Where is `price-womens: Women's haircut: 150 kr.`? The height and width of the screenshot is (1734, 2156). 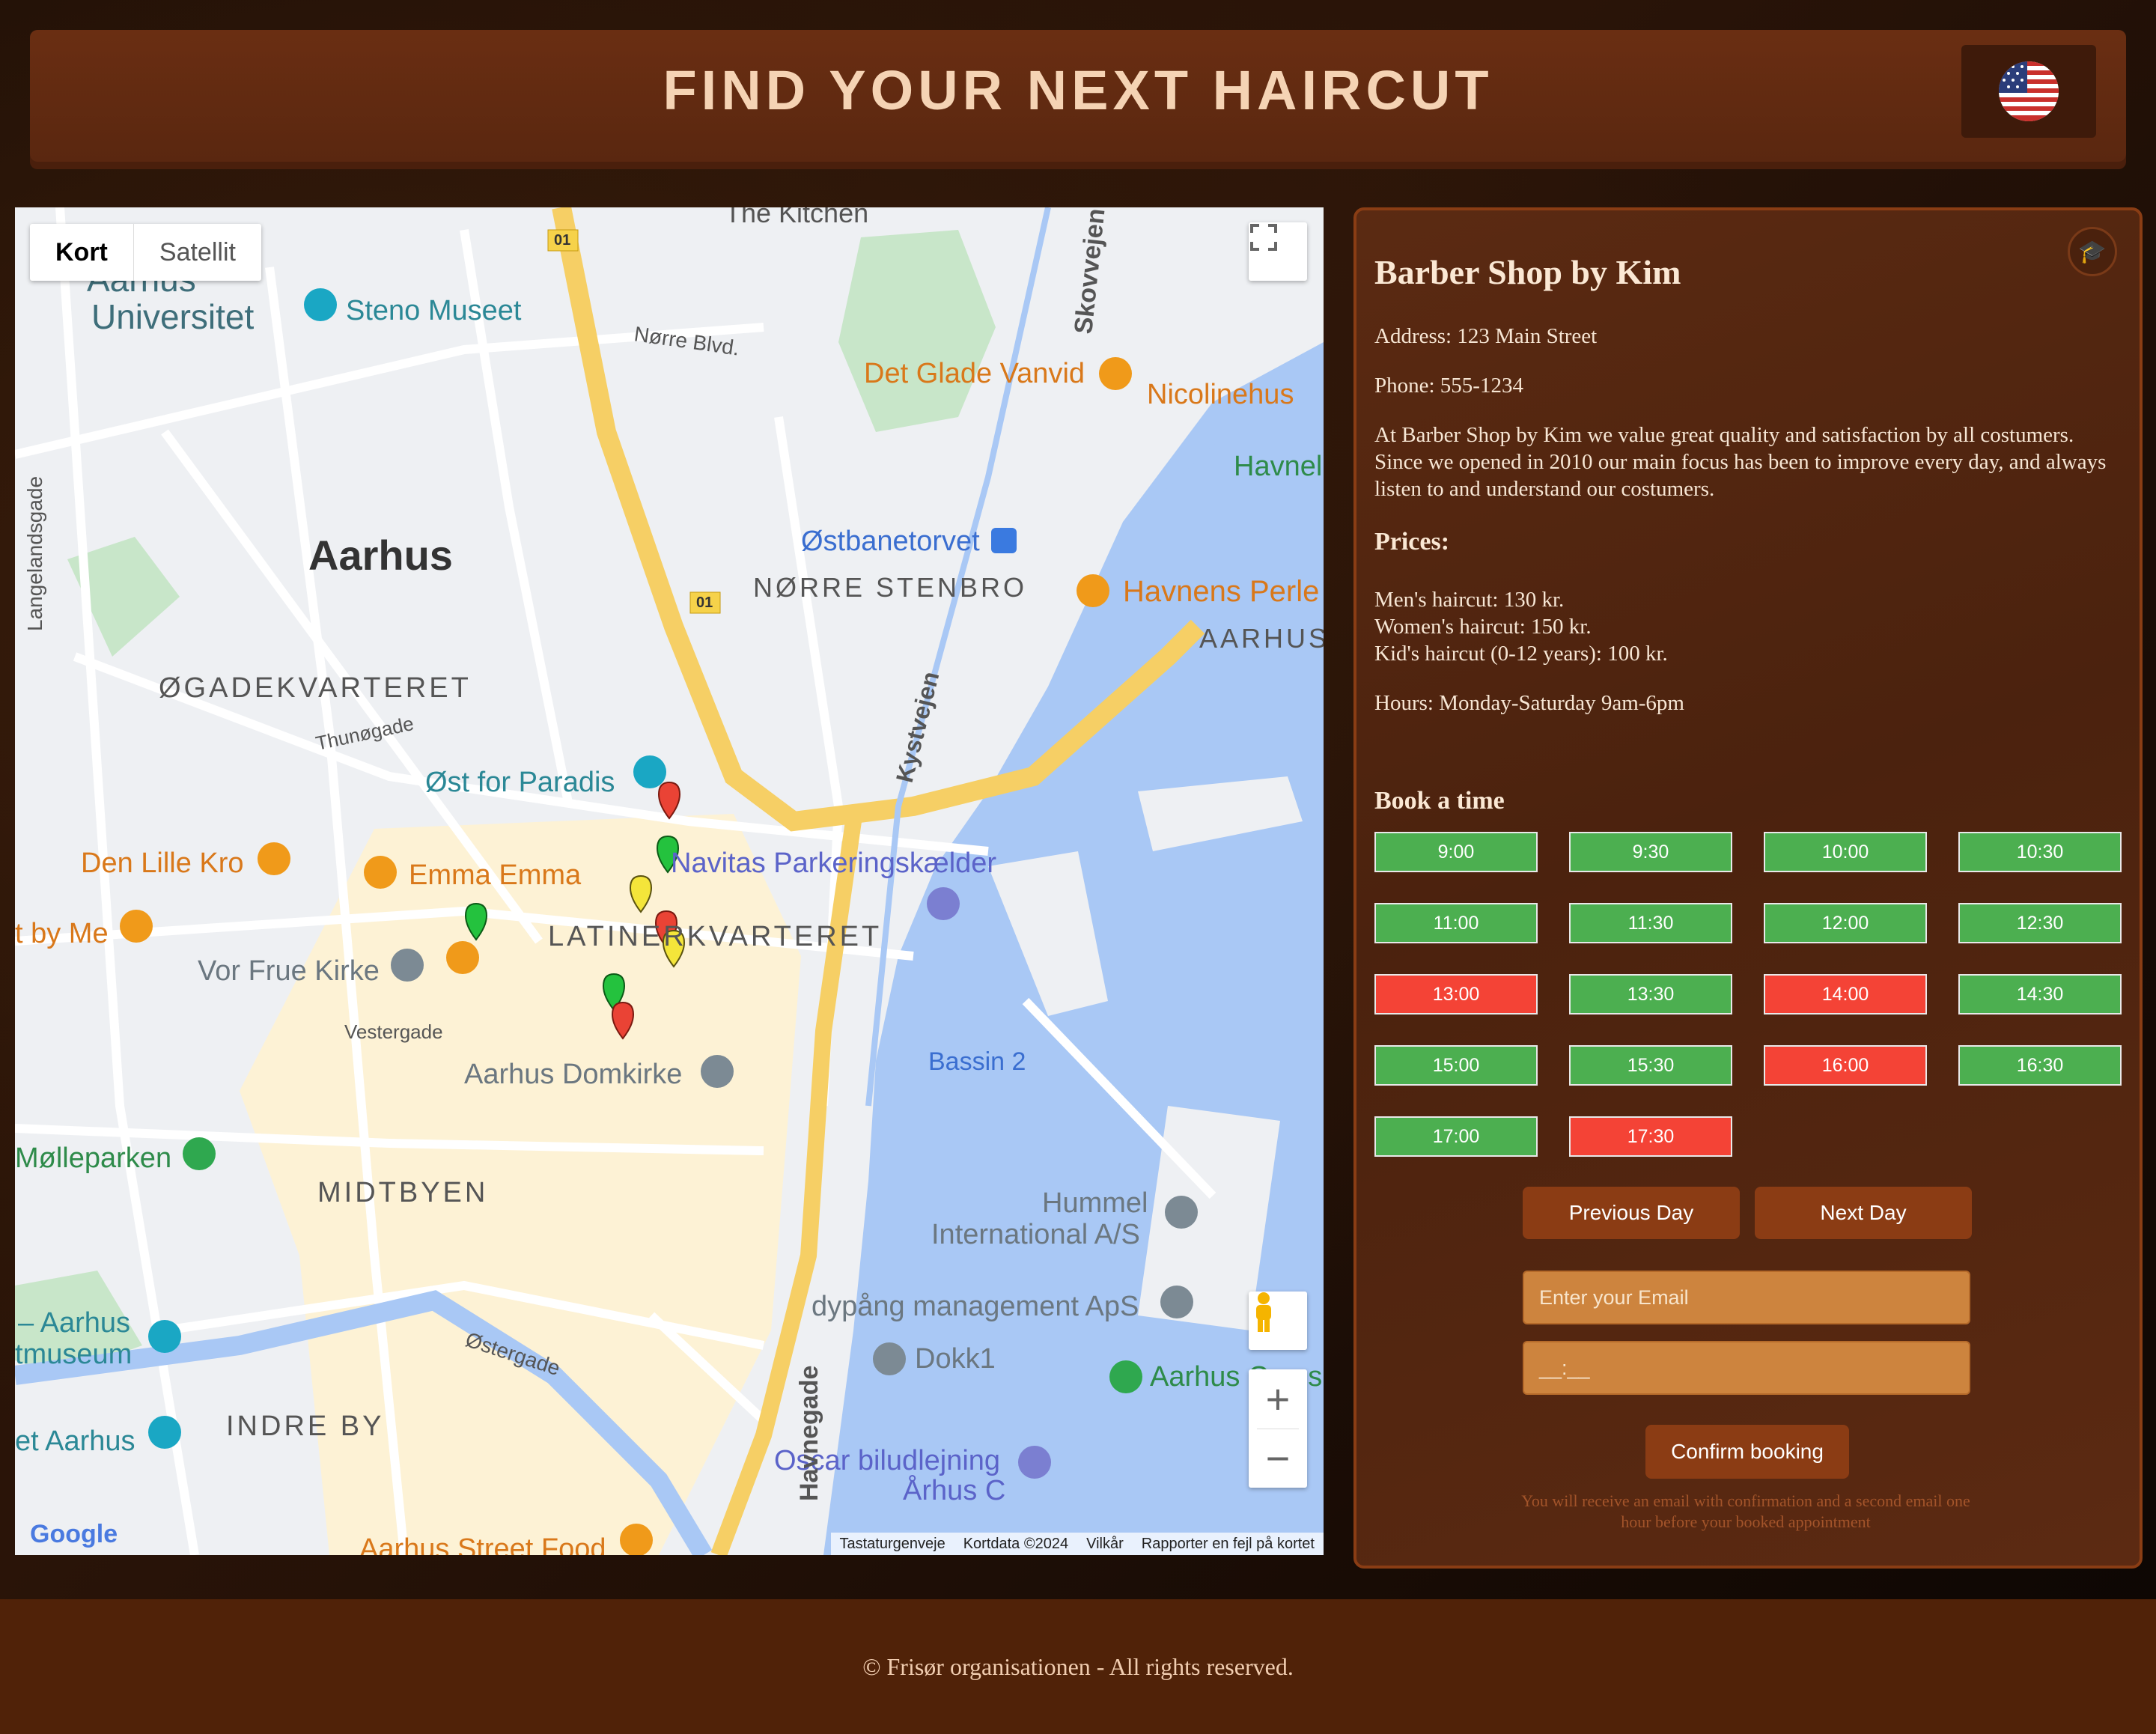 price-womens: Women's haircut: 150 kr. is located at coordinates (1483, 627).